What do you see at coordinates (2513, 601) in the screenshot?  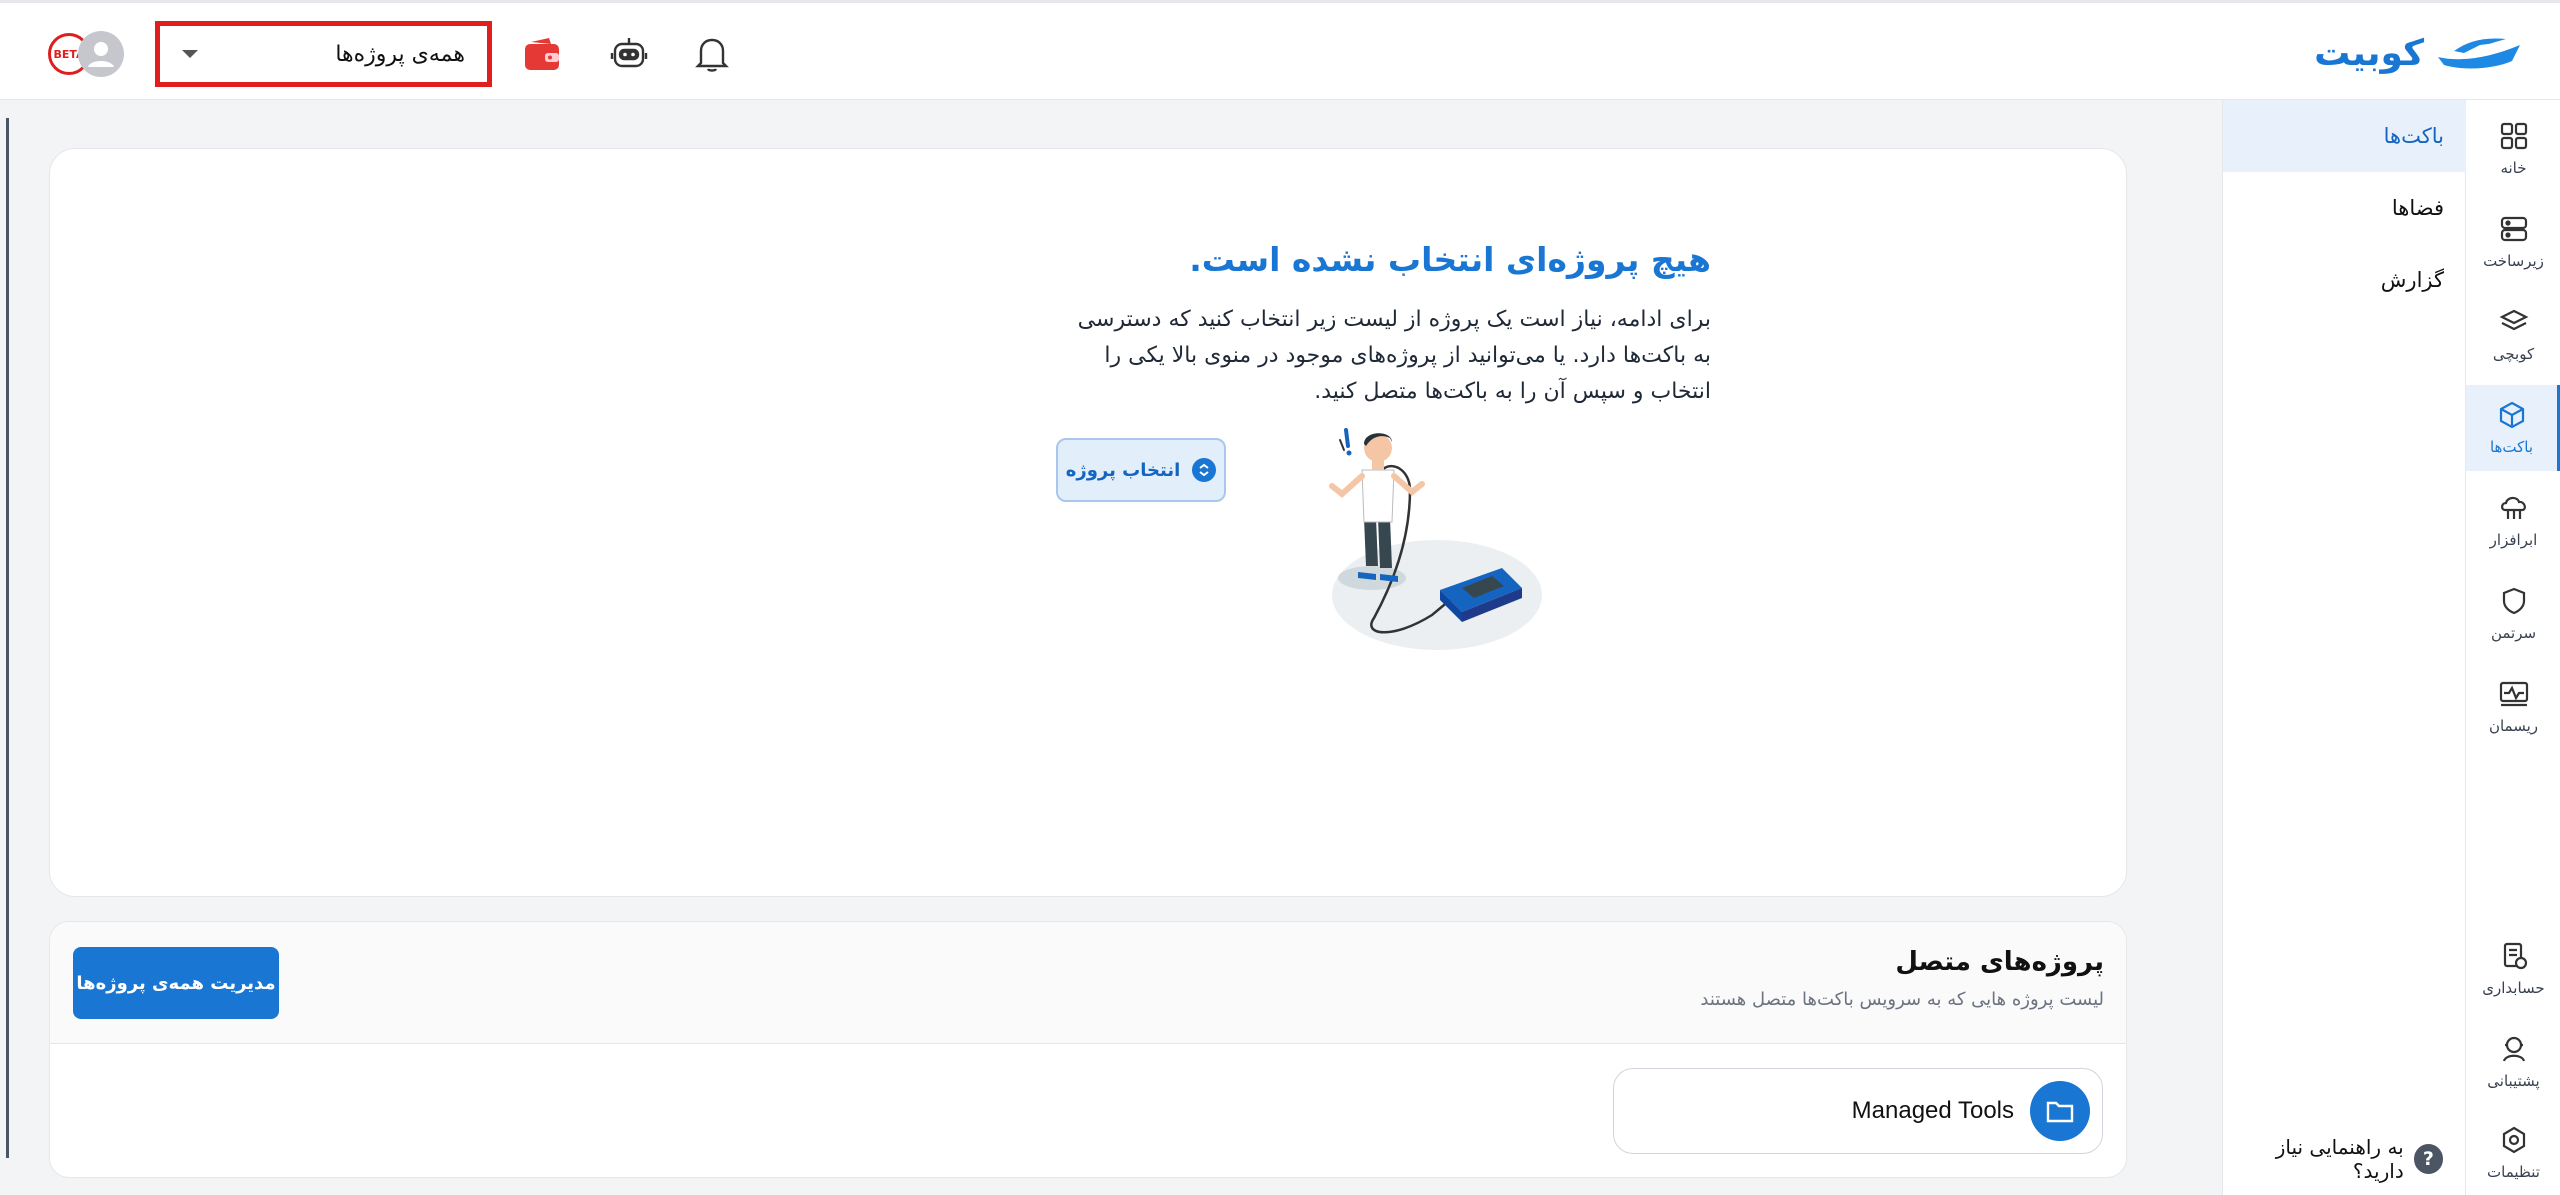 I see `shield-icon` at bounding box center [2513, 601].